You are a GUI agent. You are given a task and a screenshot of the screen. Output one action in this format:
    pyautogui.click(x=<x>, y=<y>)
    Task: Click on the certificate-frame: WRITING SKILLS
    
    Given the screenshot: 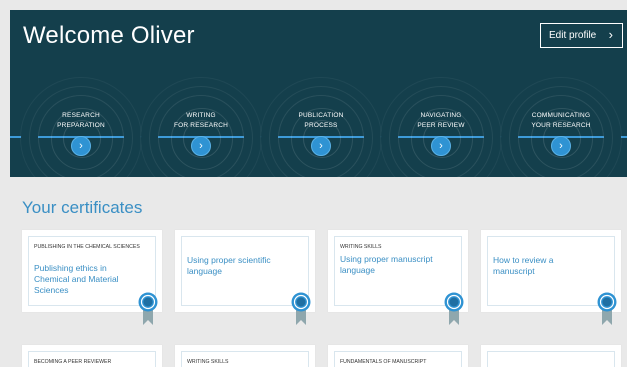 What is the action you would take?
    pyautogui.click(x=245, y=359)
    